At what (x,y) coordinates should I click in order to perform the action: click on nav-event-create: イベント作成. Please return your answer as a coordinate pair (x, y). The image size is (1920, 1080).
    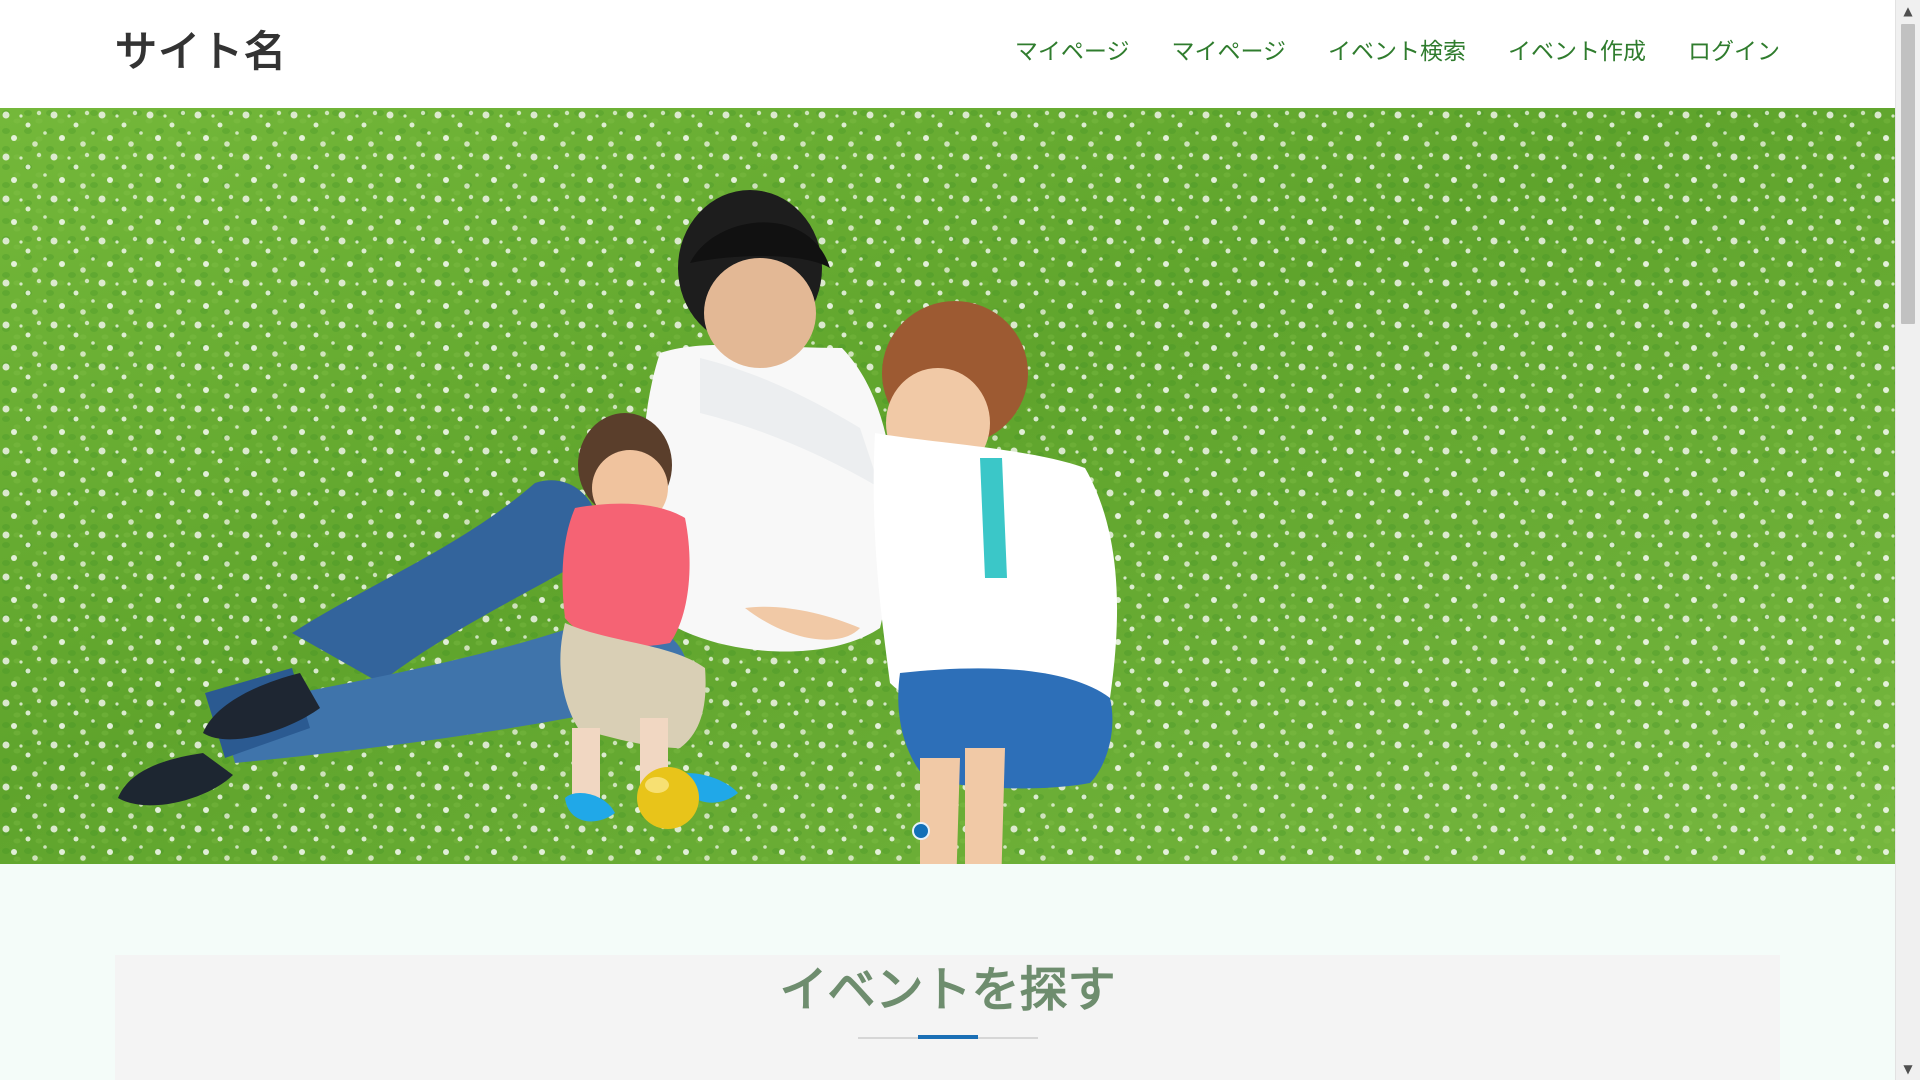
    Looking at the image, I should click on (1577, 52).